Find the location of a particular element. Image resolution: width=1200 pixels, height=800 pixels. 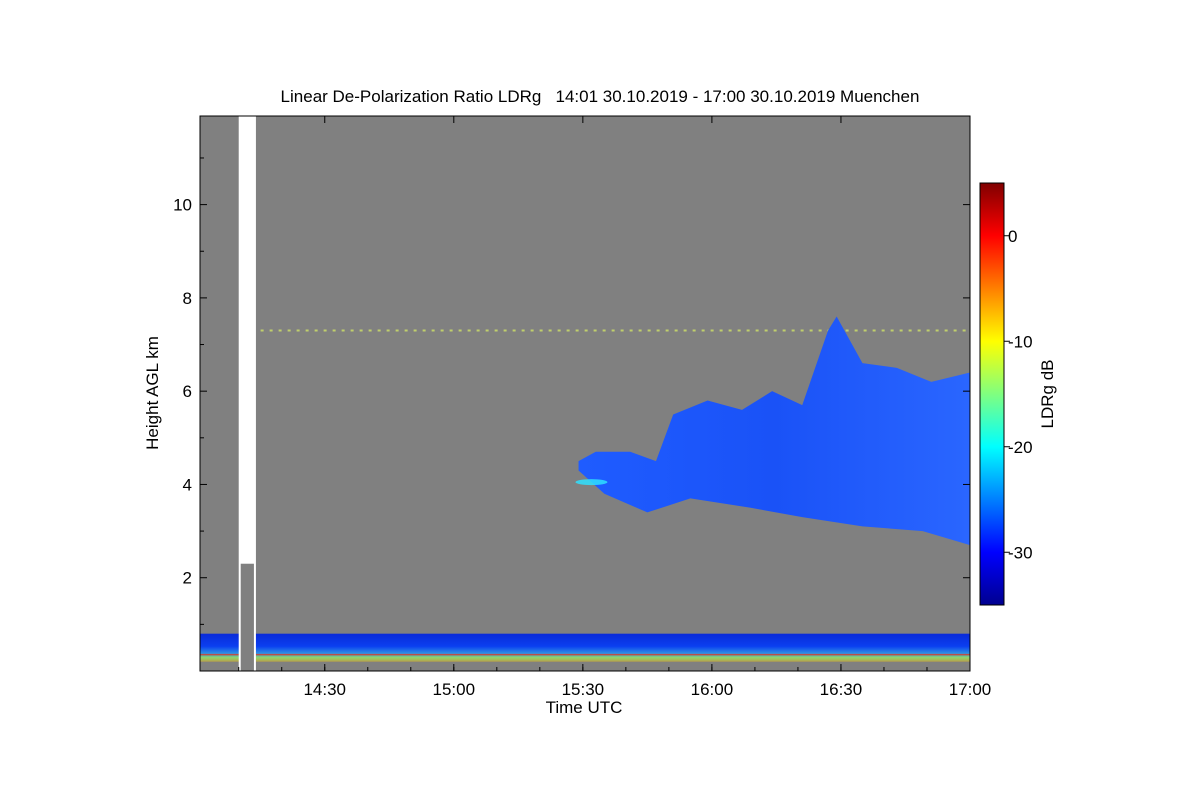

colorbar-tick-label: -10 is located at coordinates (1020, 341).